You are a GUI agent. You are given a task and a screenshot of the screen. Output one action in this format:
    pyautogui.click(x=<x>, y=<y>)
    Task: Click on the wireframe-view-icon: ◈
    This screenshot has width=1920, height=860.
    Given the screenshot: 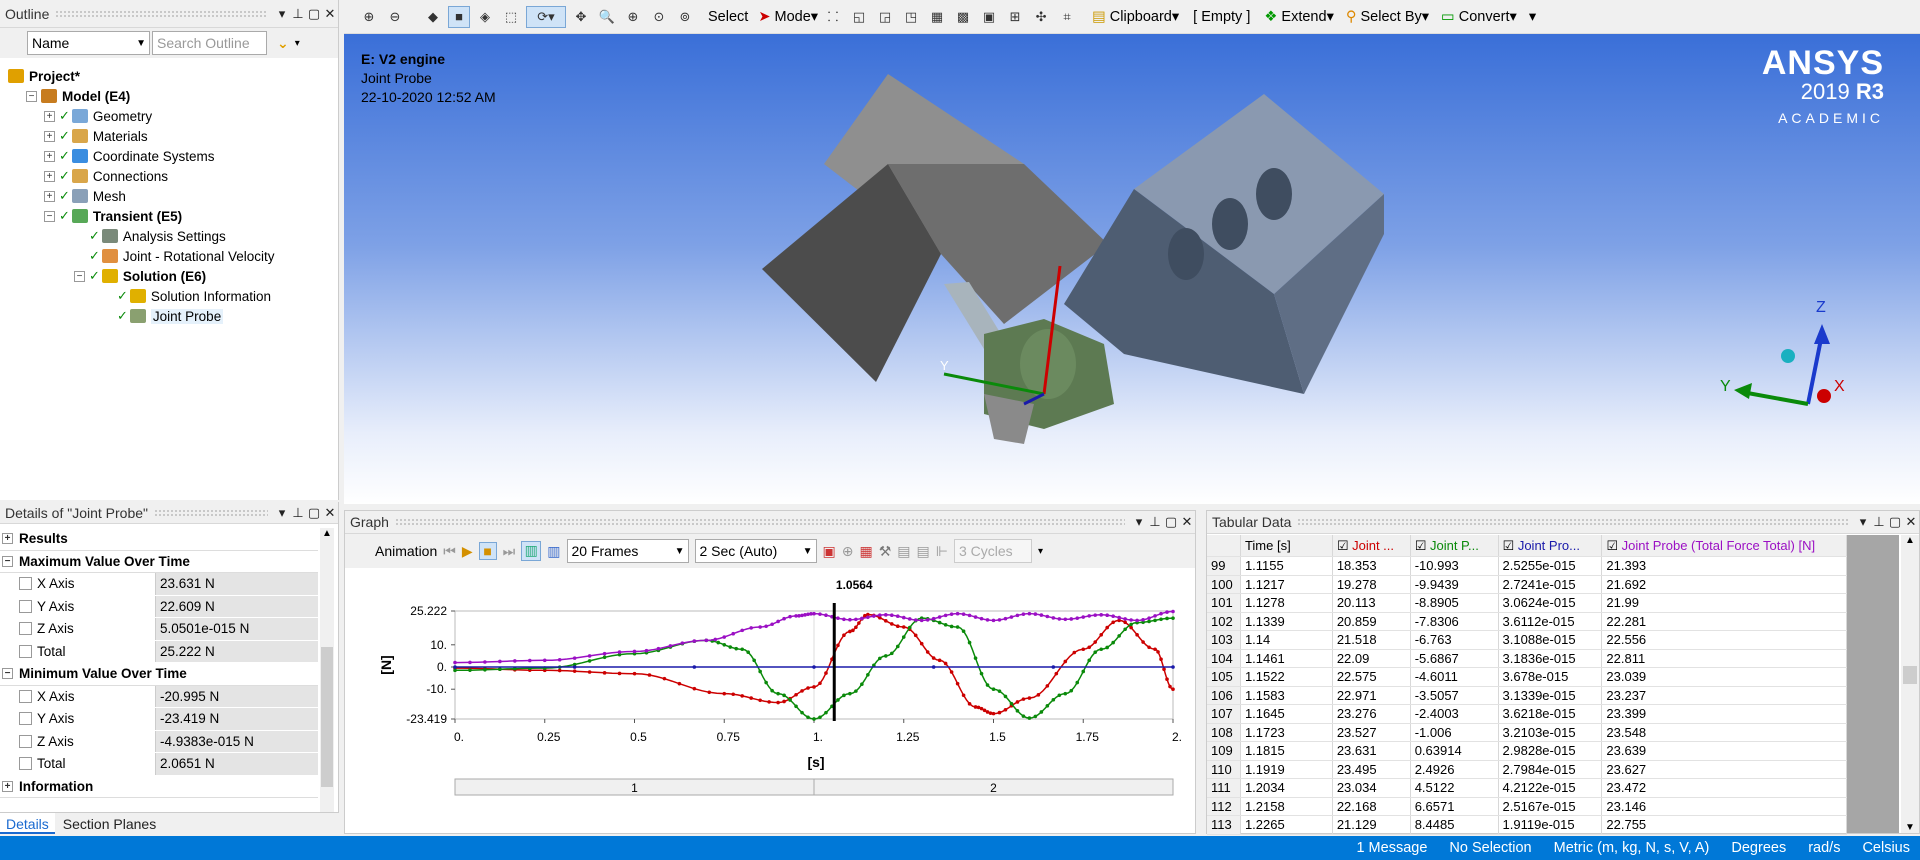 What is the action you would take?
    pyautogui.click(x=485, y=17)
    